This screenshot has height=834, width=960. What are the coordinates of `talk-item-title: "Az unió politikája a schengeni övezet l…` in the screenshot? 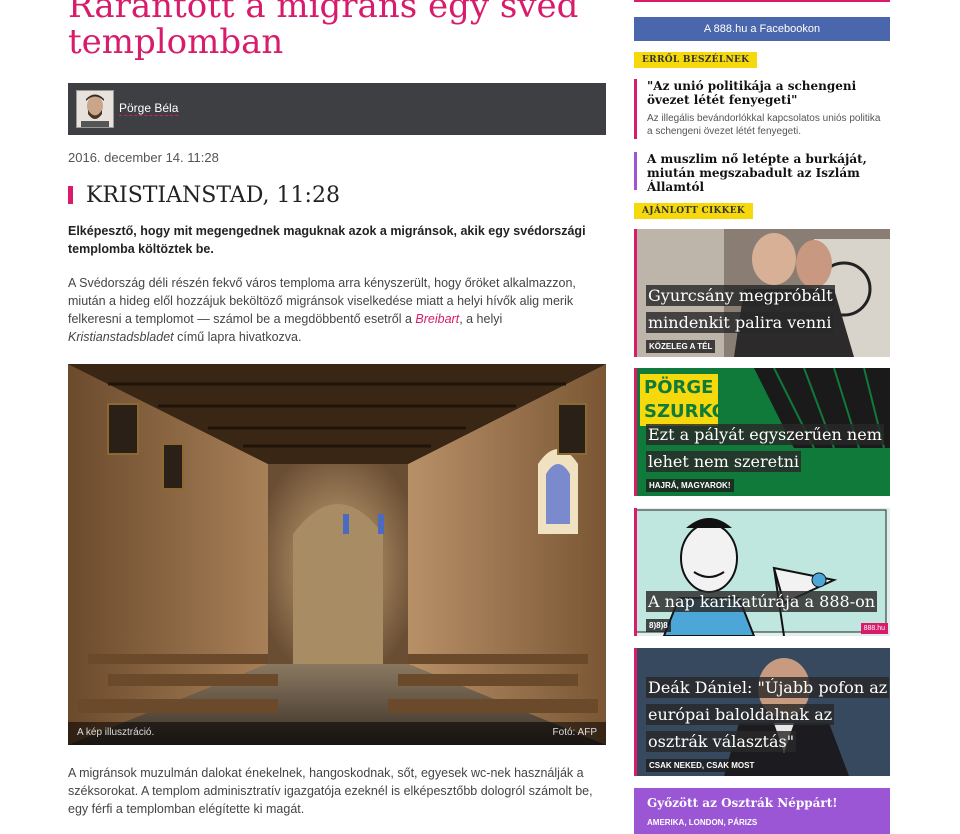 It's located at (767, 93).